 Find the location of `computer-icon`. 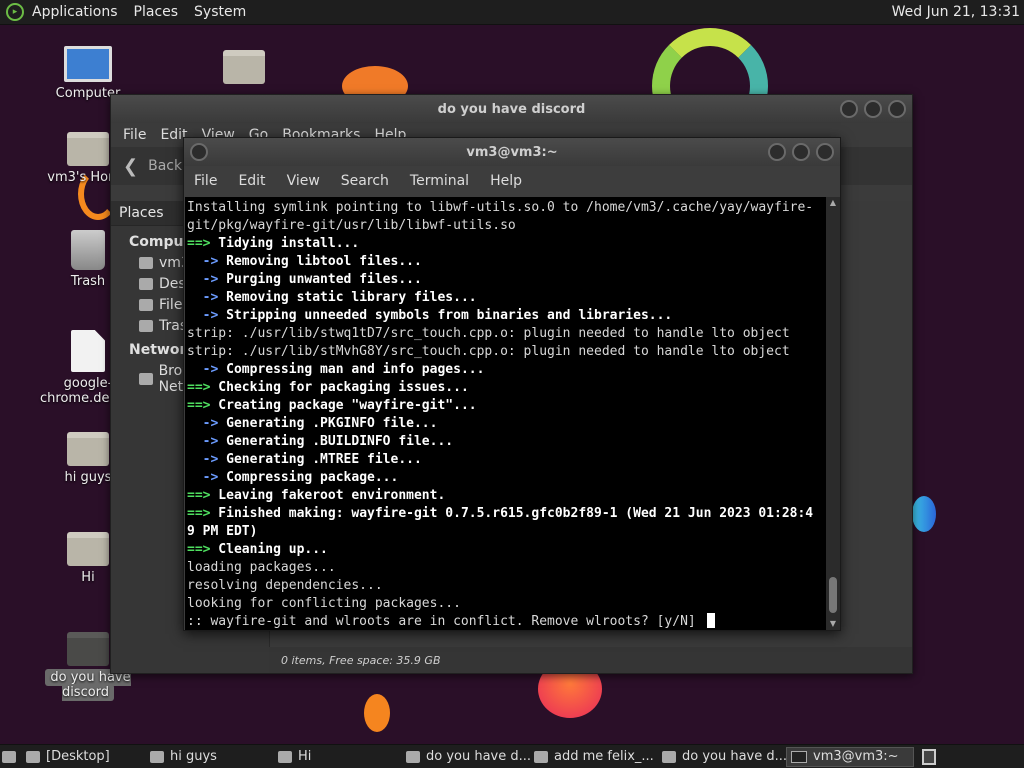

computer-icon is located at coordinates (88, 64).